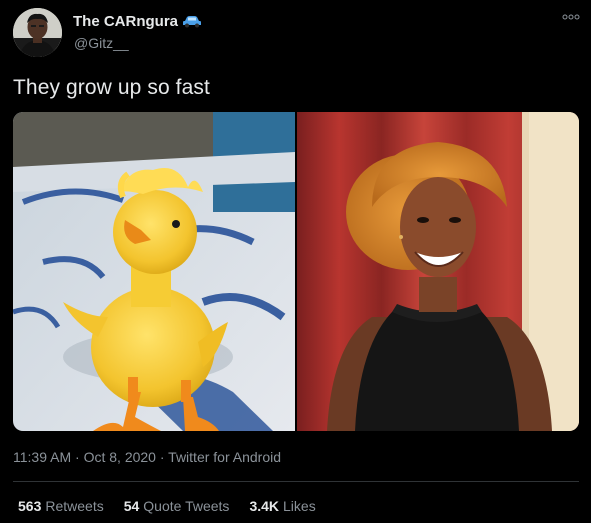 The image size is (591, 523). What do you see at coordinates (101, 43) in the screenshot?
I see `author-handle: @Gitz__` at bounding box center [101, 43].